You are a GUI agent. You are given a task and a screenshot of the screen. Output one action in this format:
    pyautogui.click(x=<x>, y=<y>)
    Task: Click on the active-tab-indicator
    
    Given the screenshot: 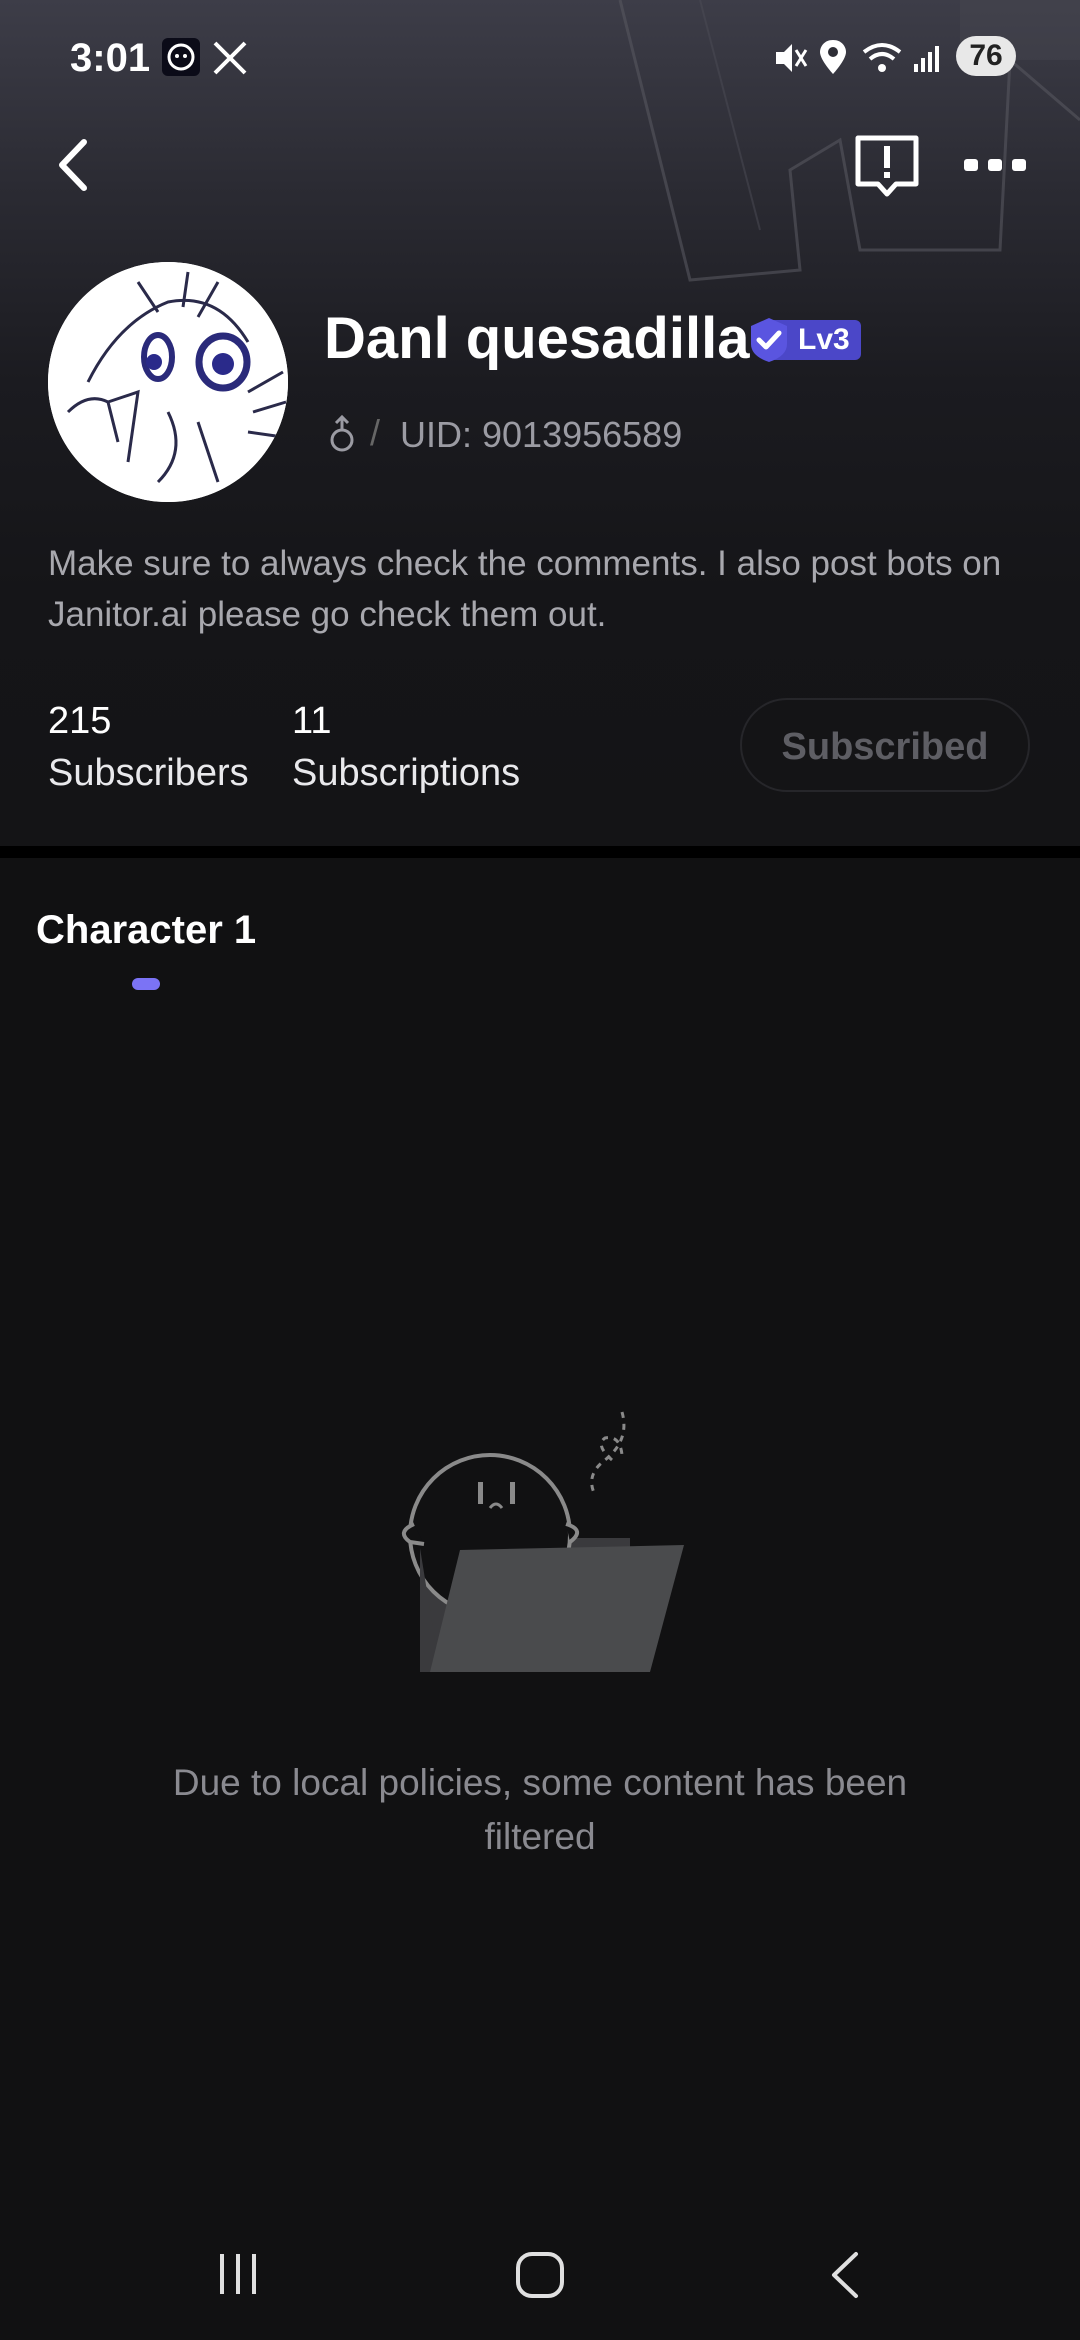 What is the action you would take?
    pyautogui.click(x=146, y=984)
    